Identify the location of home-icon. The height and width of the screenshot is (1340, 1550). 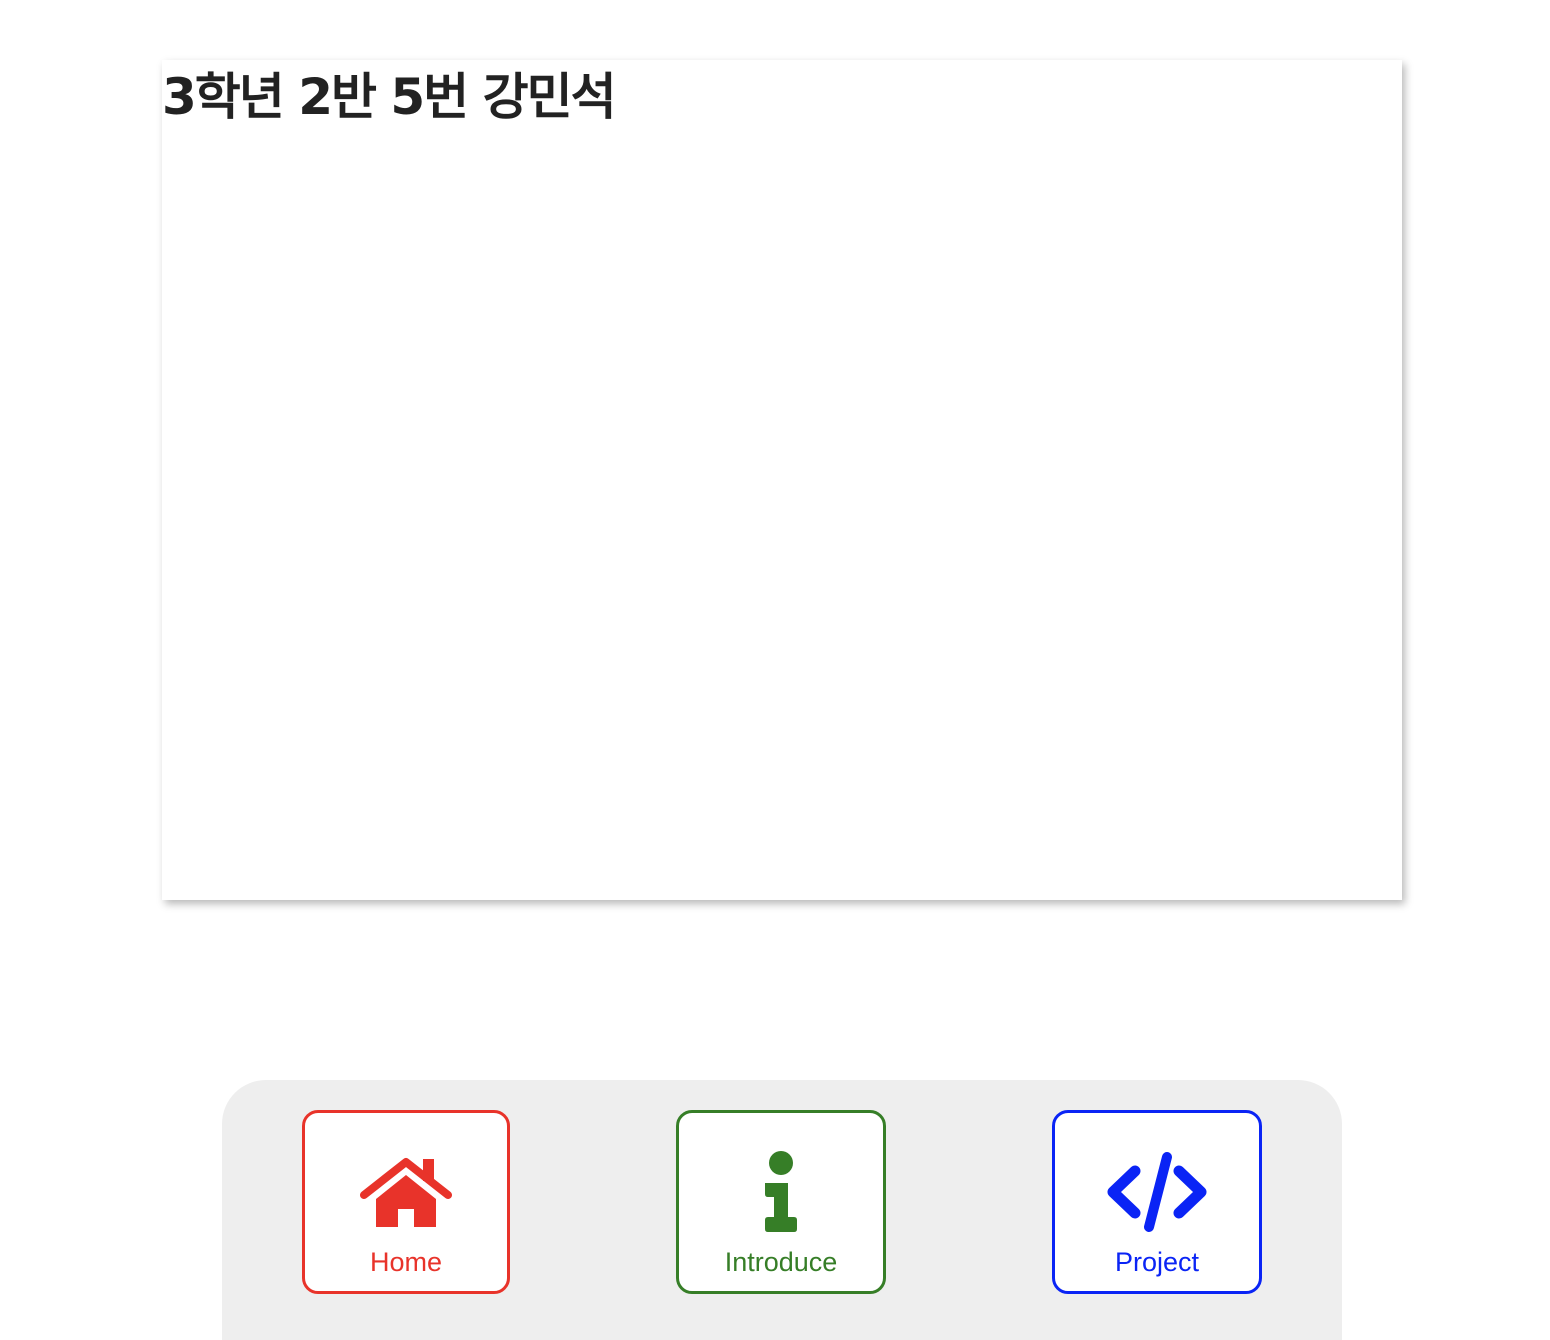
(406, 1192).